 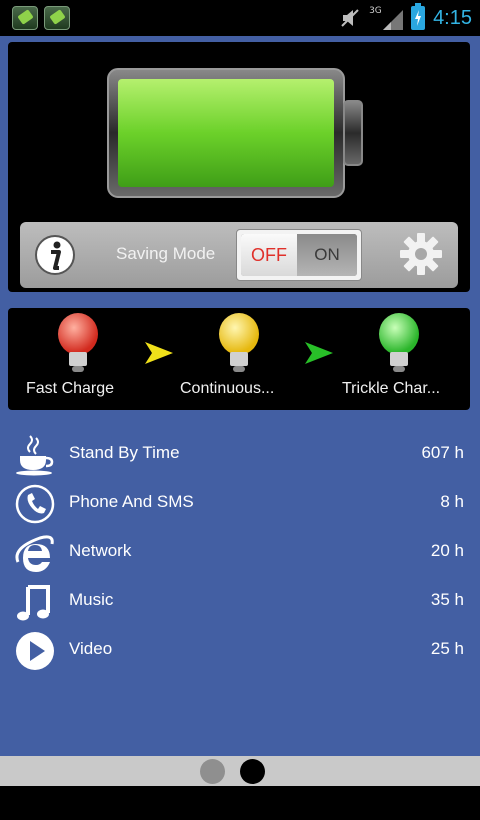 I want to click on battery-level-indicator, so click(x=235, y=133).